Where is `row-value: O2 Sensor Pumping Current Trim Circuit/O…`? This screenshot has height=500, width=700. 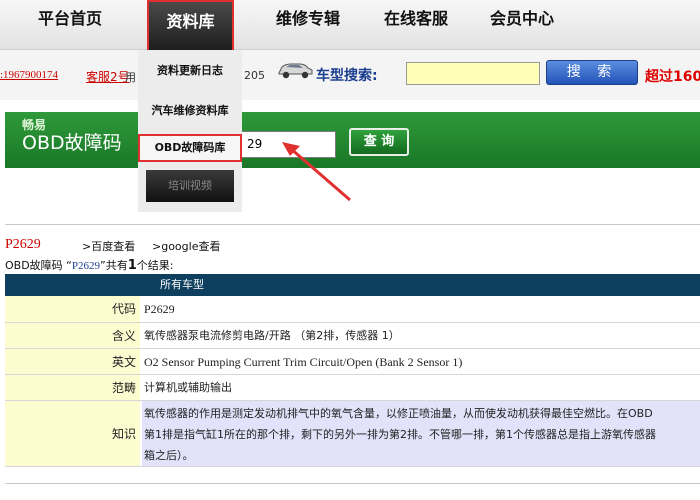 row-value: O2 Sensor Pumping Current Trim Circuit/O… is located at coordinates (303, 362).